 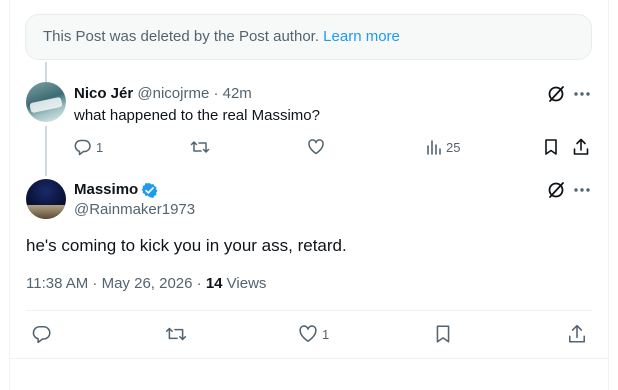 What do you see at coordinates (46, 199) in the screenshot?
I see `avatar-massimo` at bounding box center [46, 199].